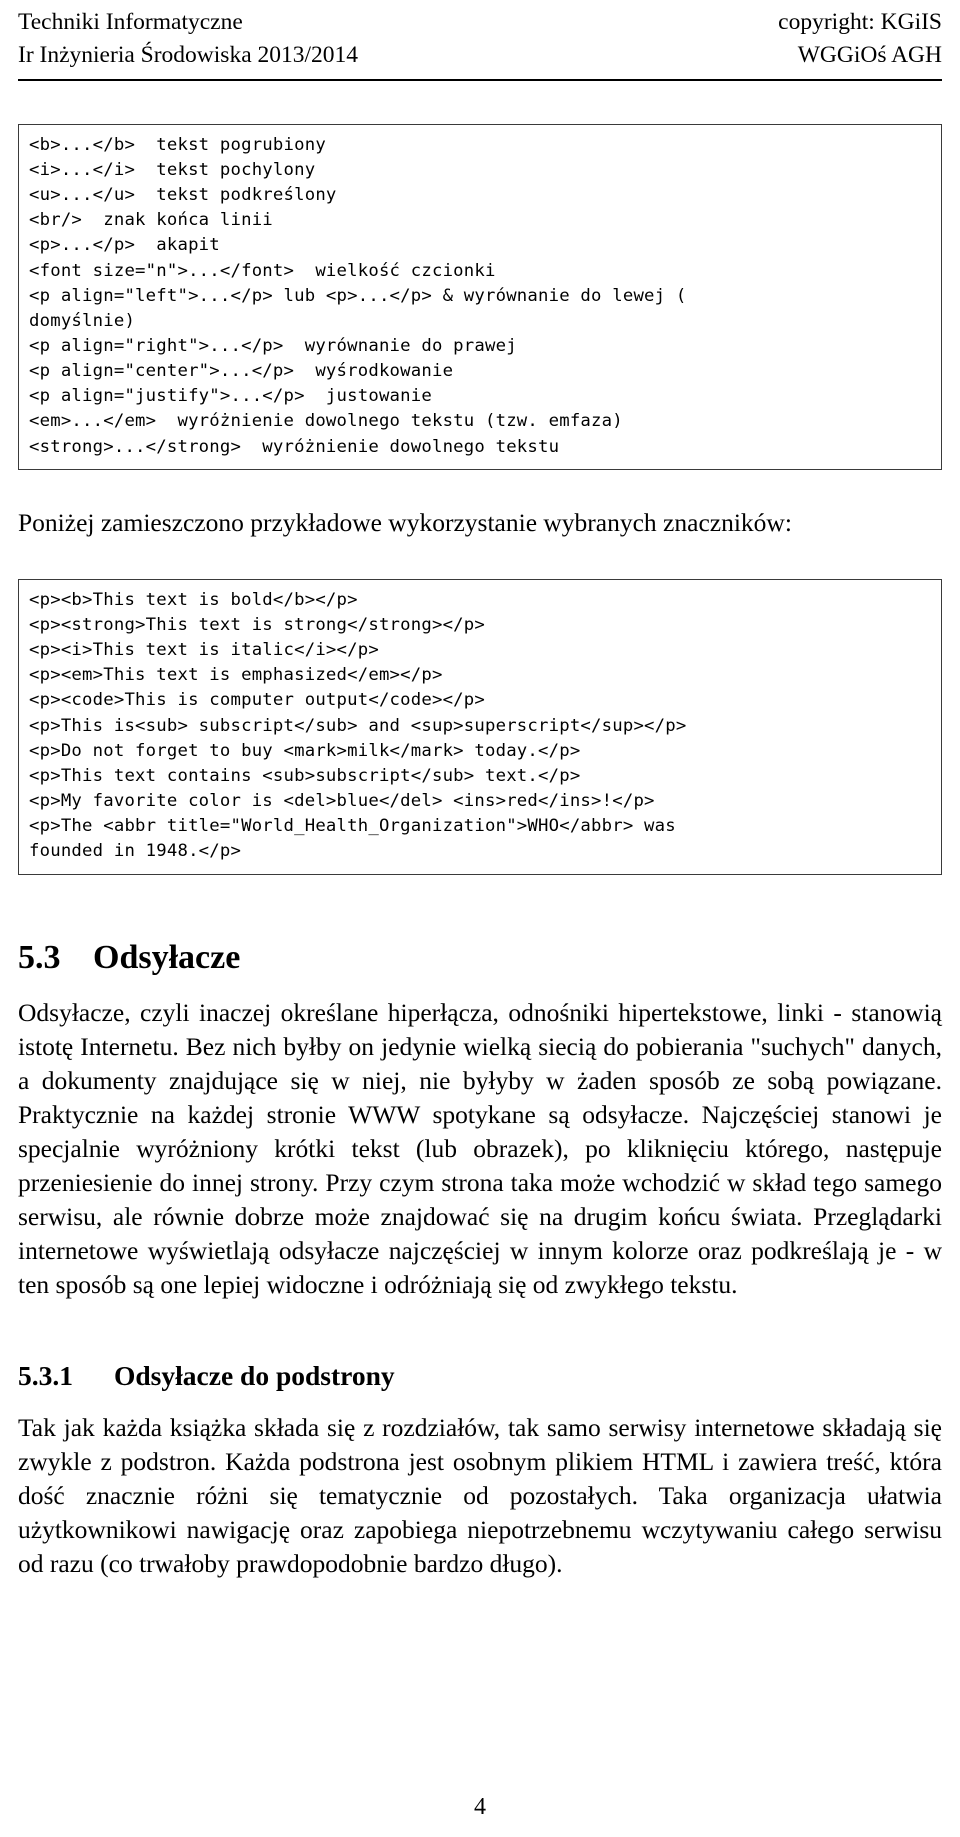 This screenshot has height=1837, width=960. Describe the element at coordinates (124, 245) in the screenshot. I see `code-line: <p>...</p> akapit` at that location.